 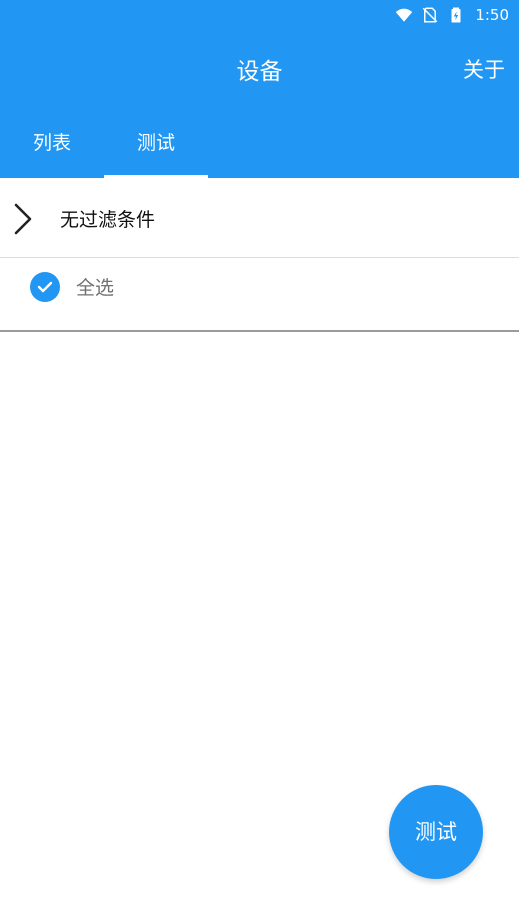 What do you see at coordinates (259, 218) in the screenshot?
I see `filter-toggle: 无过滤条件` at bounding box center [259, 218].